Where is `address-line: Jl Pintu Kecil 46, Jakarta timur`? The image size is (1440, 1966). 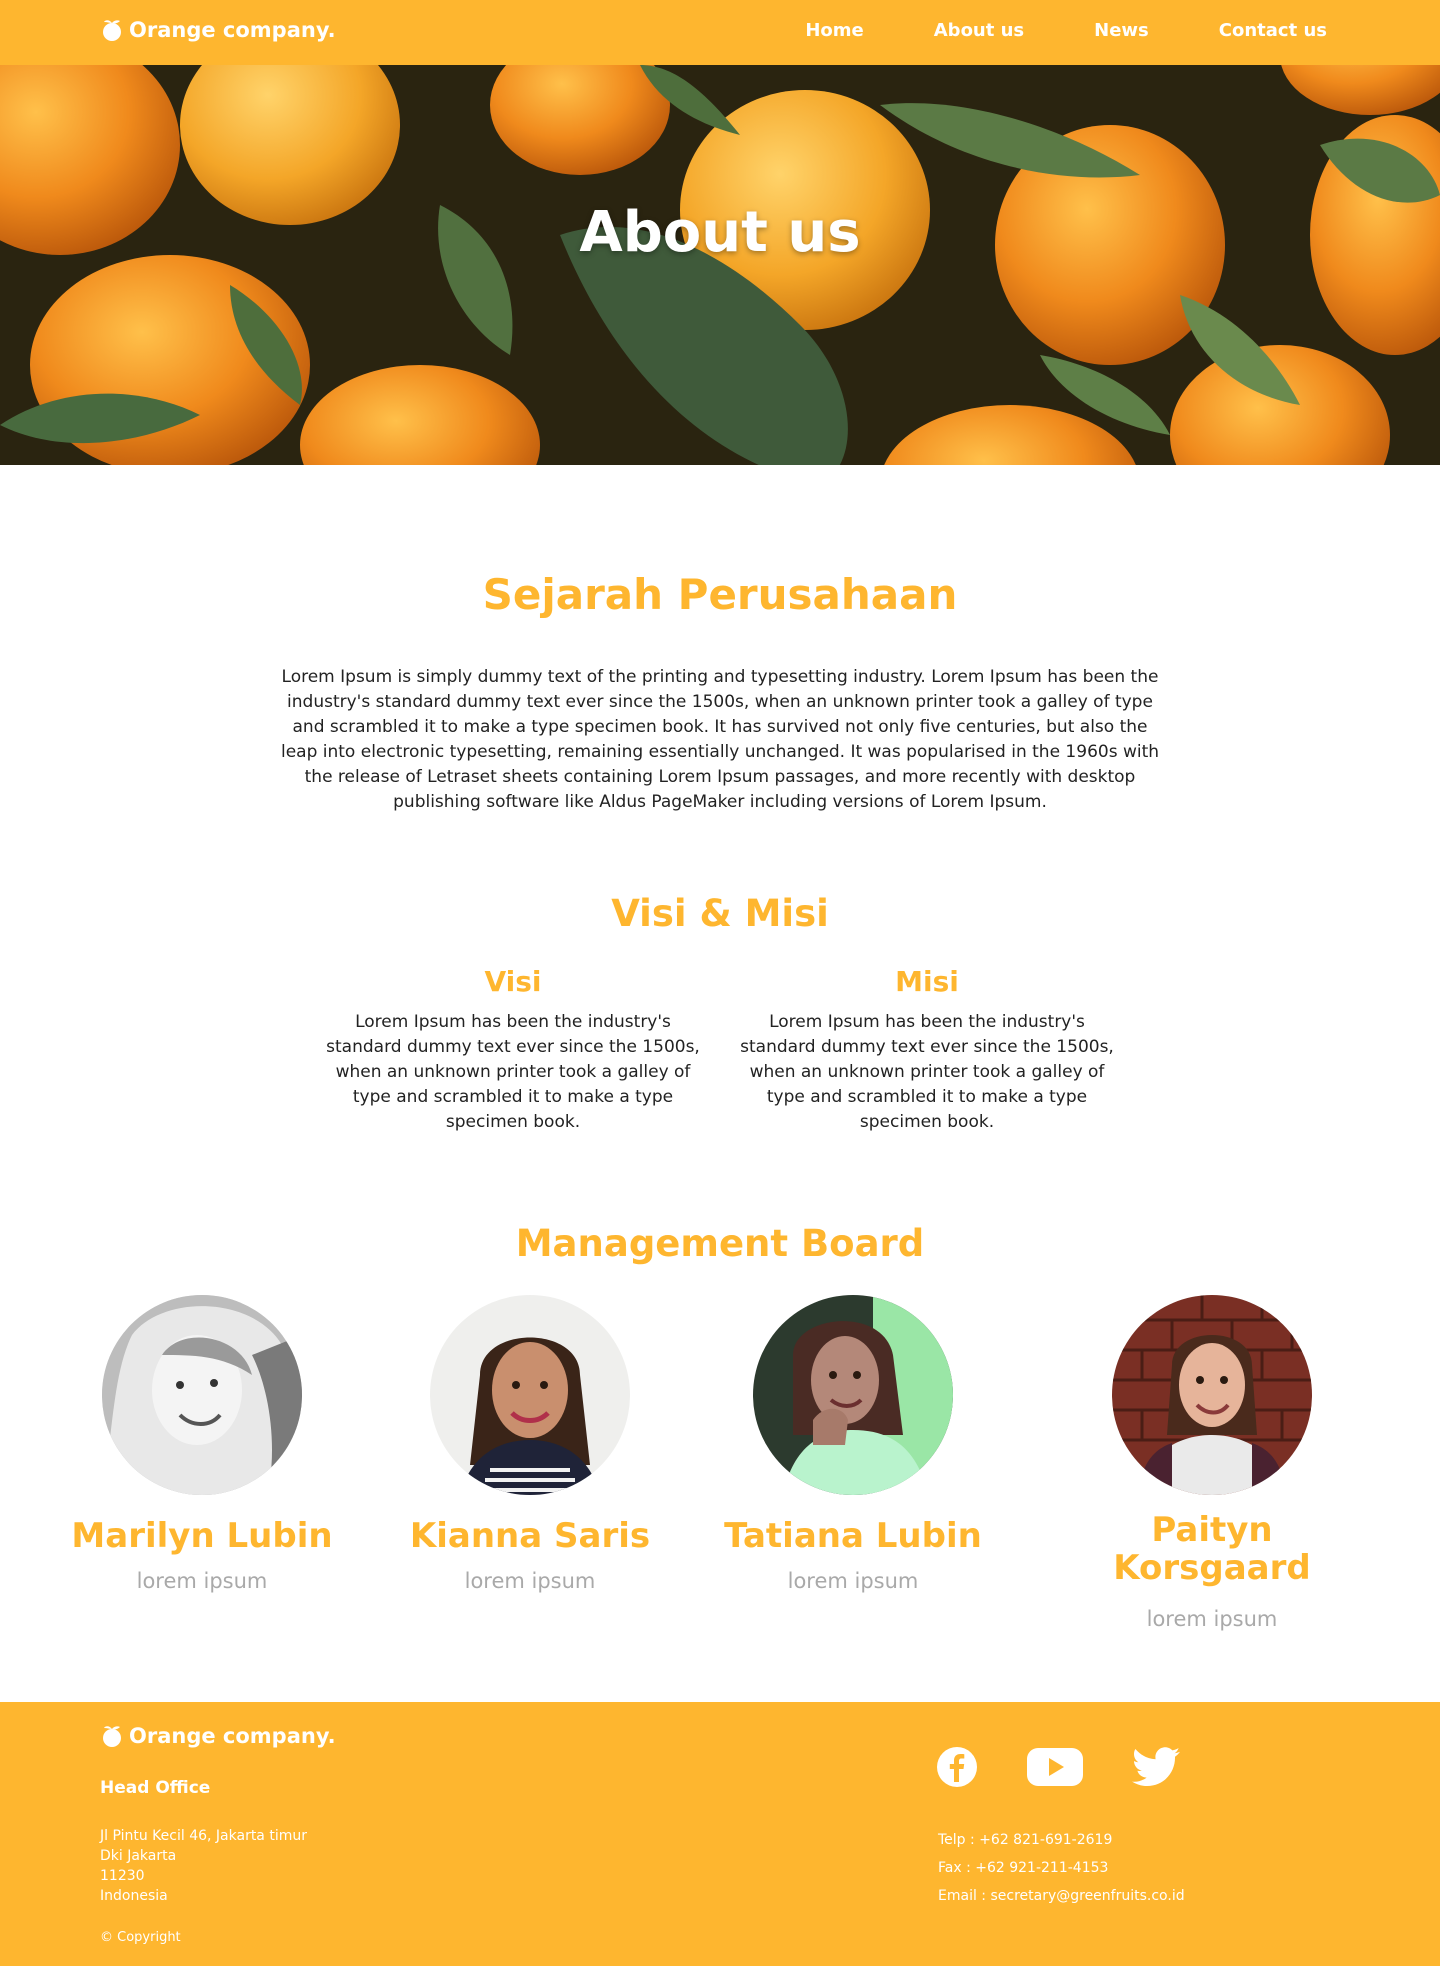
address-line: Jl Pintu Kecil 46, Jakarta timur is located at coordinates (203, 1836).